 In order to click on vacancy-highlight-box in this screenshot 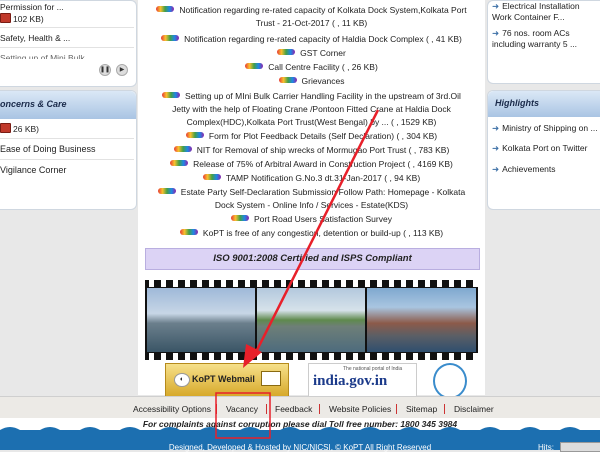, I will do `click(243, 415)`.